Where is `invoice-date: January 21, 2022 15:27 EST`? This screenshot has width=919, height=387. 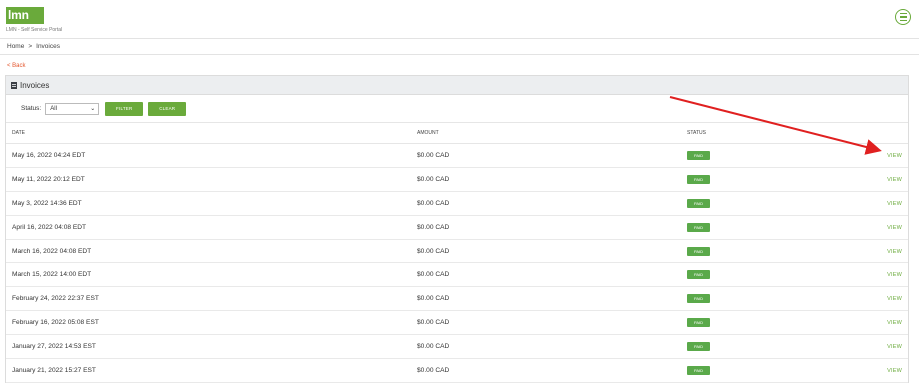
invoice-date: January 21, 2022 15:27 EST is located at coordinates (211, 370).